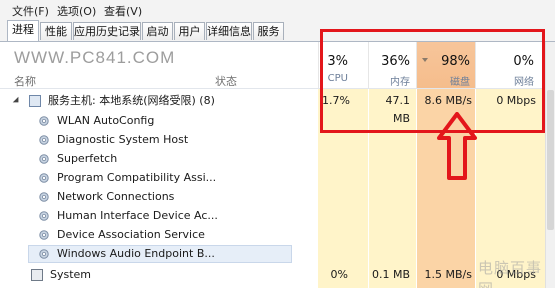  I want to click on vertical-scrollbar, so click(550, 165).